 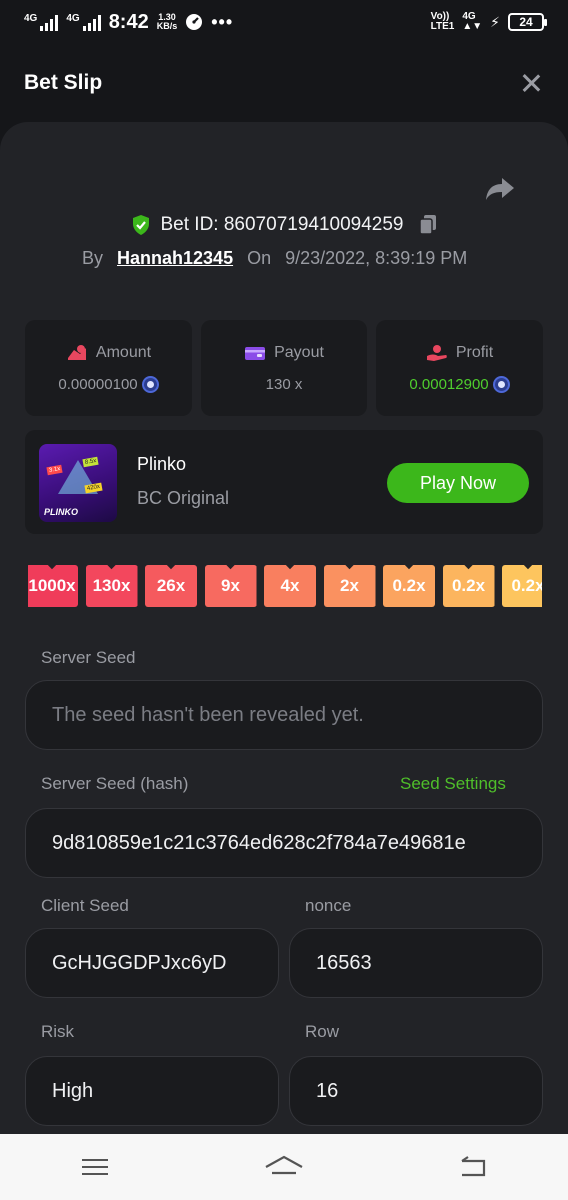 What do you see at coordinates (284, 843) in the screenshot?
I see `server-seed-hash-field: 9d810859e1c21c3764ed628c2f784a7e49681e` at bounding box center [284, 843].